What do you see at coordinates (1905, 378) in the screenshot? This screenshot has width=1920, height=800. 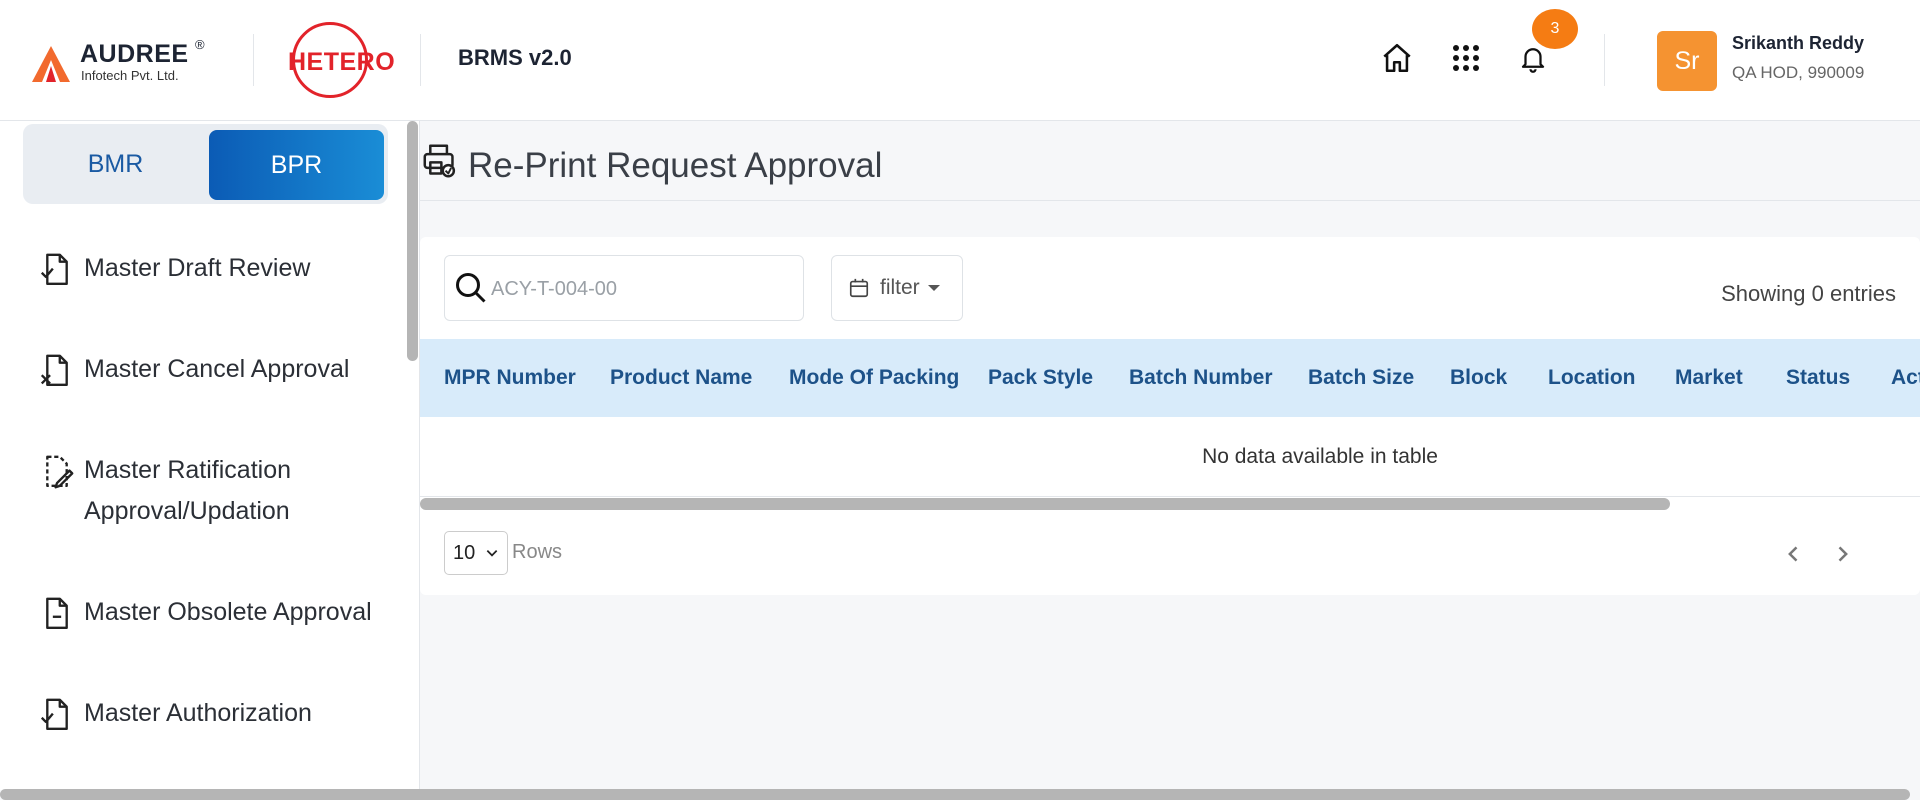 I see `column-header: Action` at bounding box center [1905, 378].